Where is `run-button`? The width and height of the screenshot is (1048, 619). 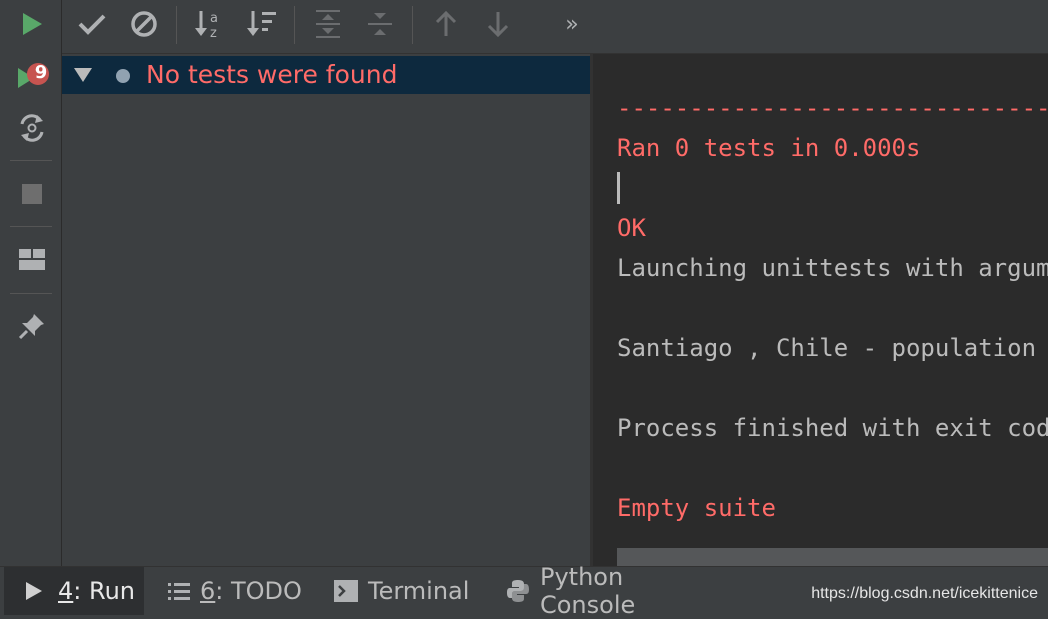
run-button is located at coordinates (32, 24).